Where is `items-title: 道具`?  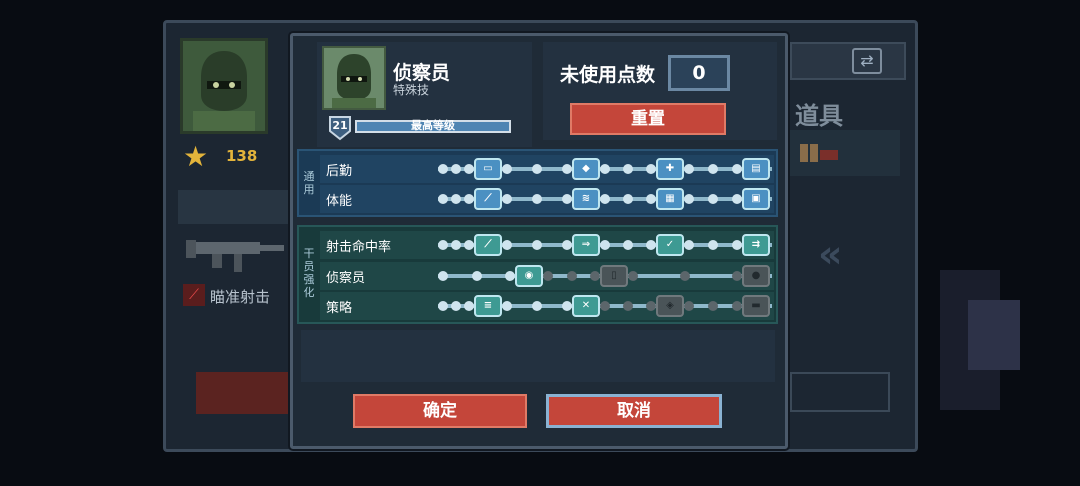
items-title: 道具 is located at coordinates (819, 116).